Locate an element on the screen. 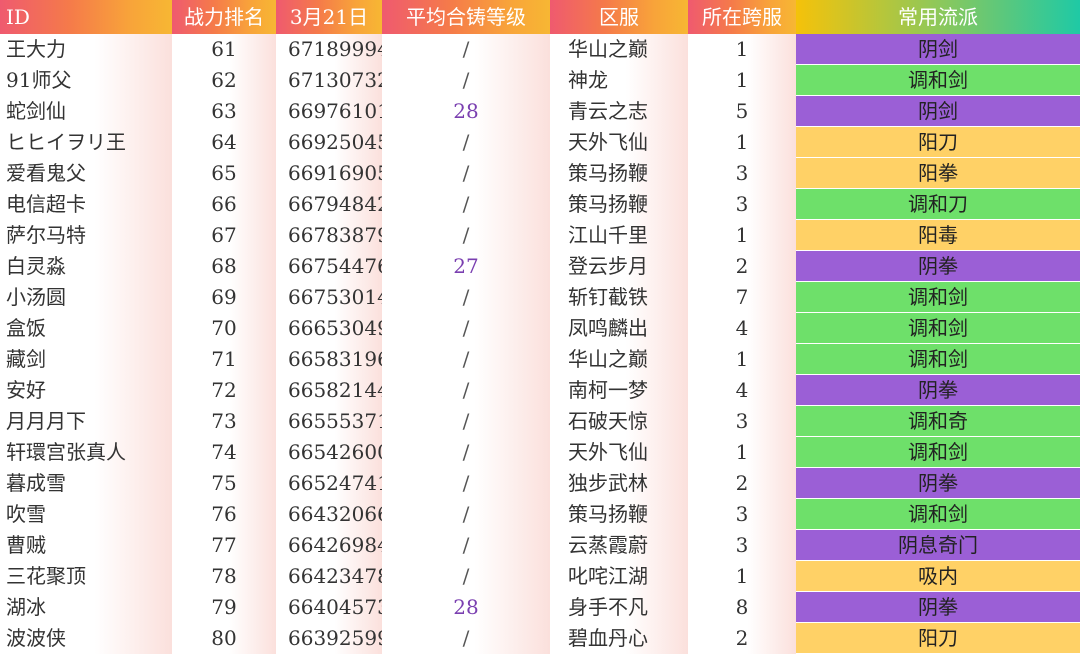 The height and width of the screenshot is (654, 1080). table-row: ヒヒイヲリ王 64 66925045/天外飞仙 1 阳刀 is located at coordinates (540, 142).